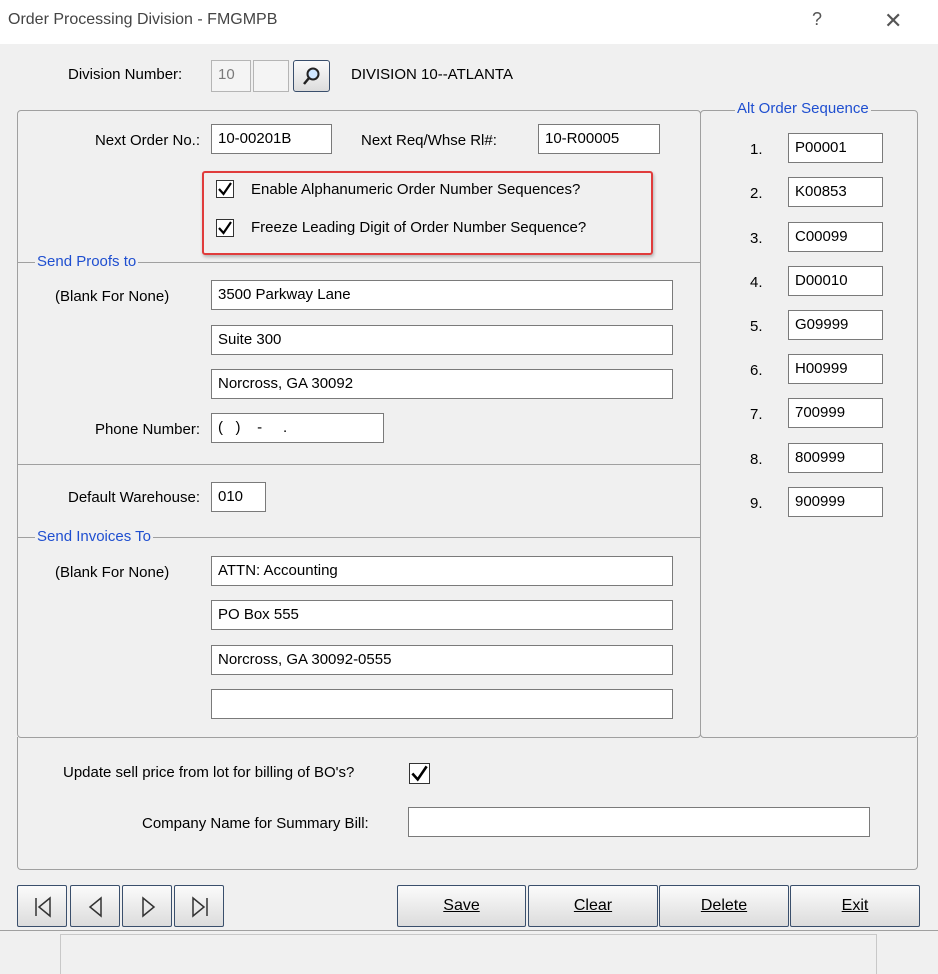  What do you see at coordinates (756, 193) in the screenshot?
I see `alt-seq-number: 2.` at bounding box center [756, 193].